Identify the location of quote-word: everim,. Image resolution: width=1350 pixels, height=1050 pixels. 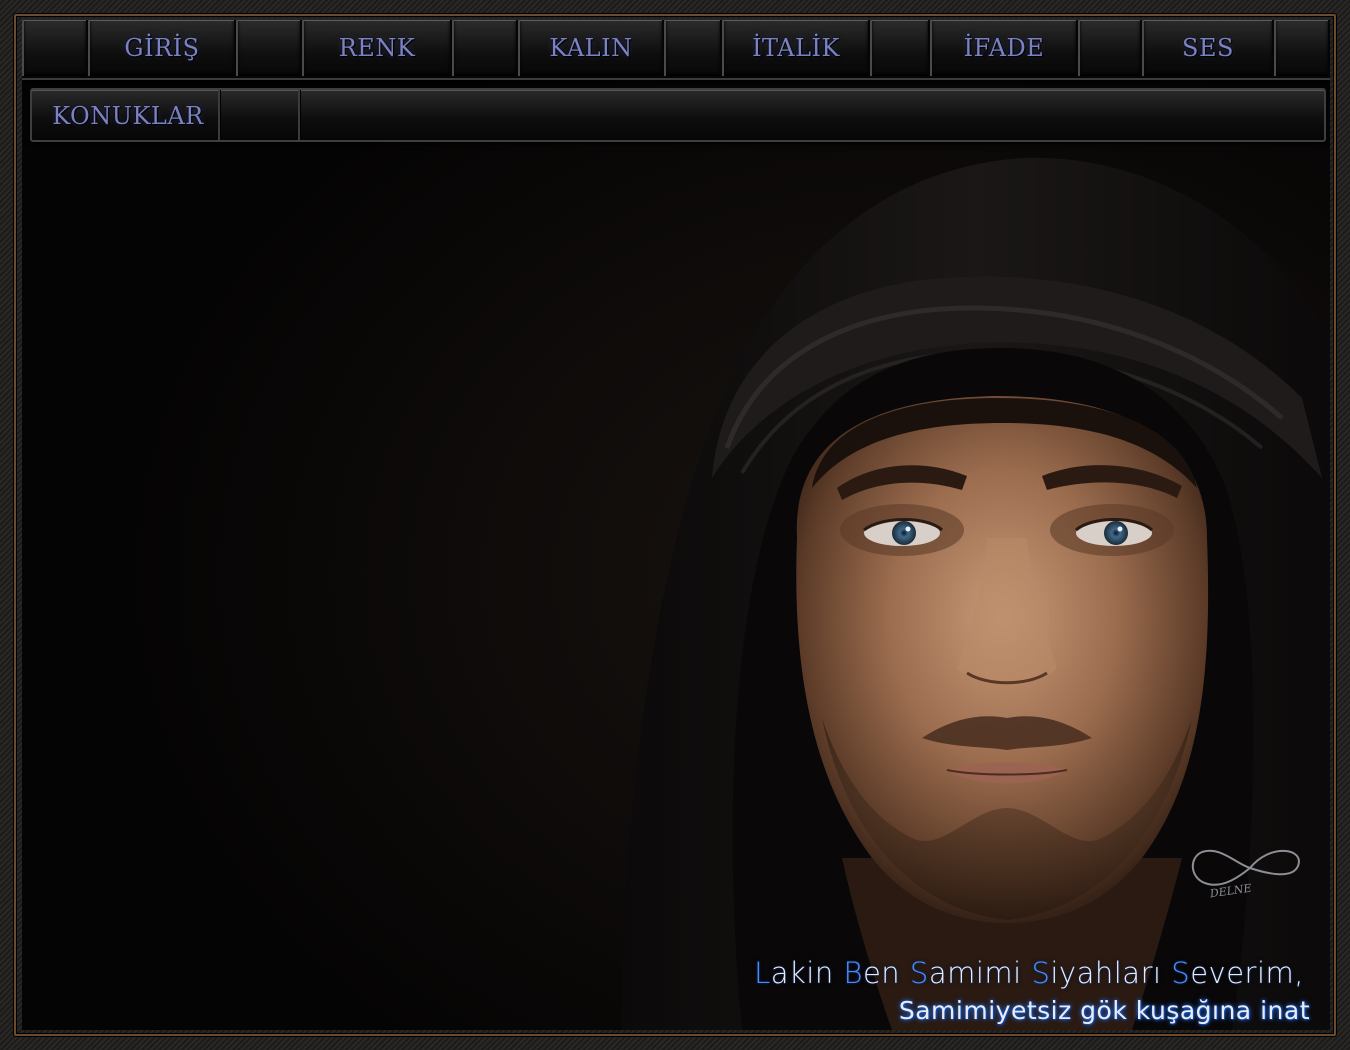
(1247, 973).